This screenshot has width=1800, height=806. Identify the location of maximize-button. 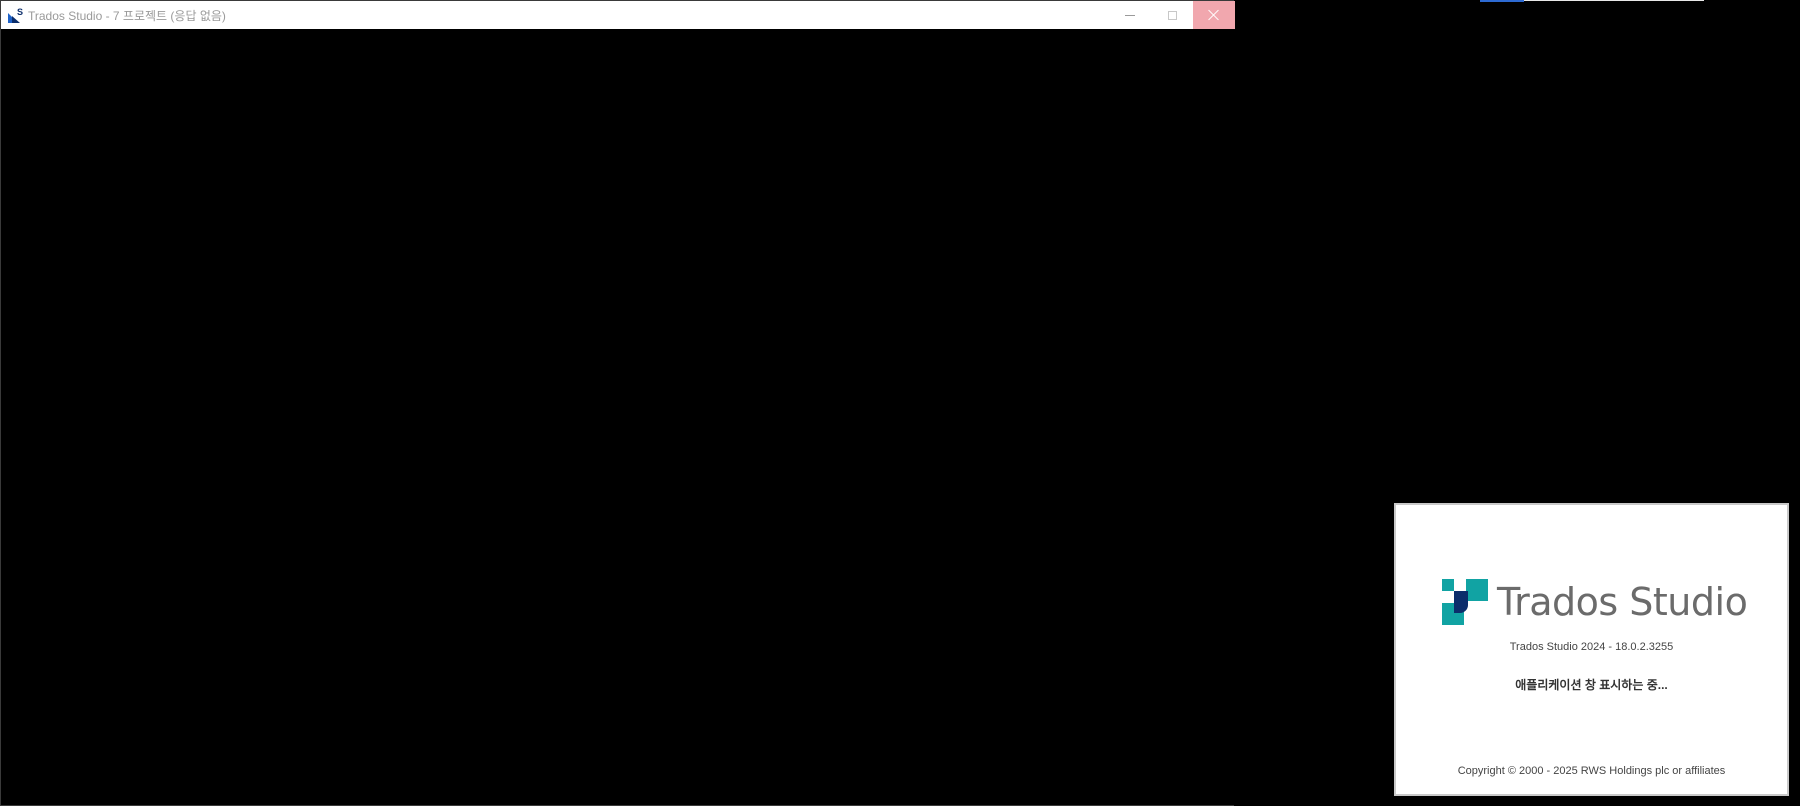
(1172, 15).